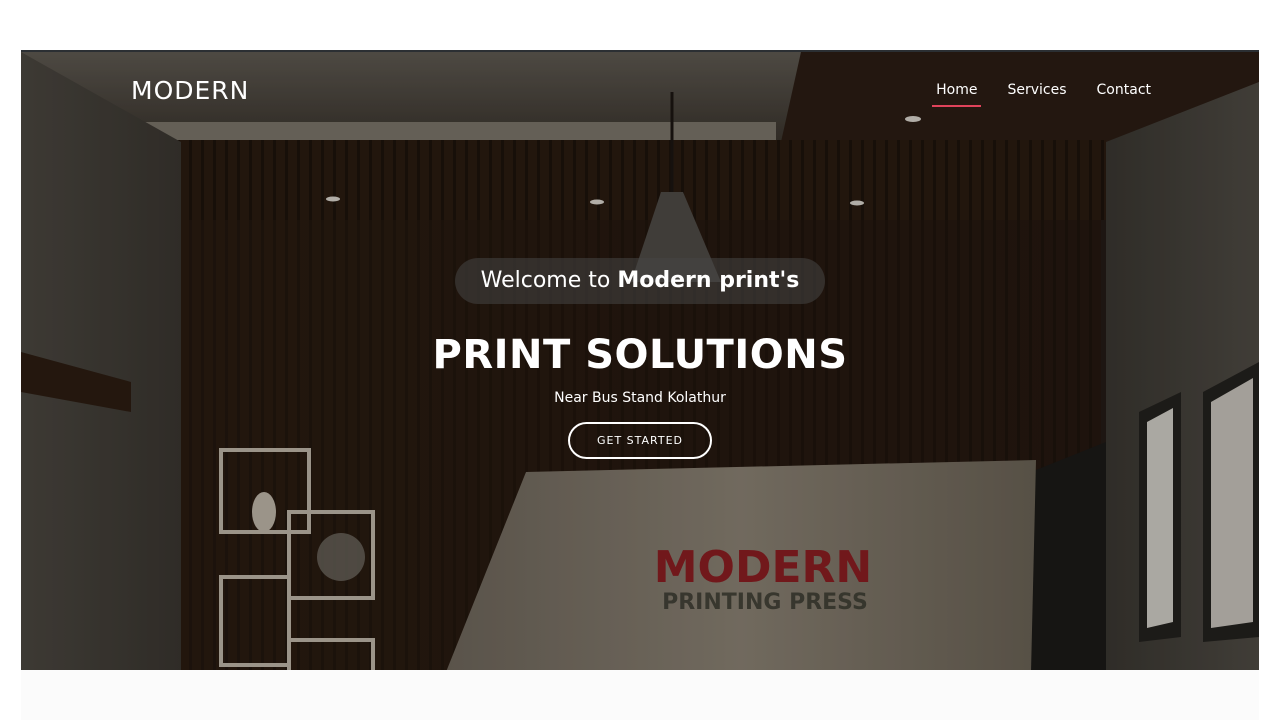 This screenshot has height=720, width=1280. I want to click on hero-subline: Near Bus Stand Kolathur, so click(640, 398).